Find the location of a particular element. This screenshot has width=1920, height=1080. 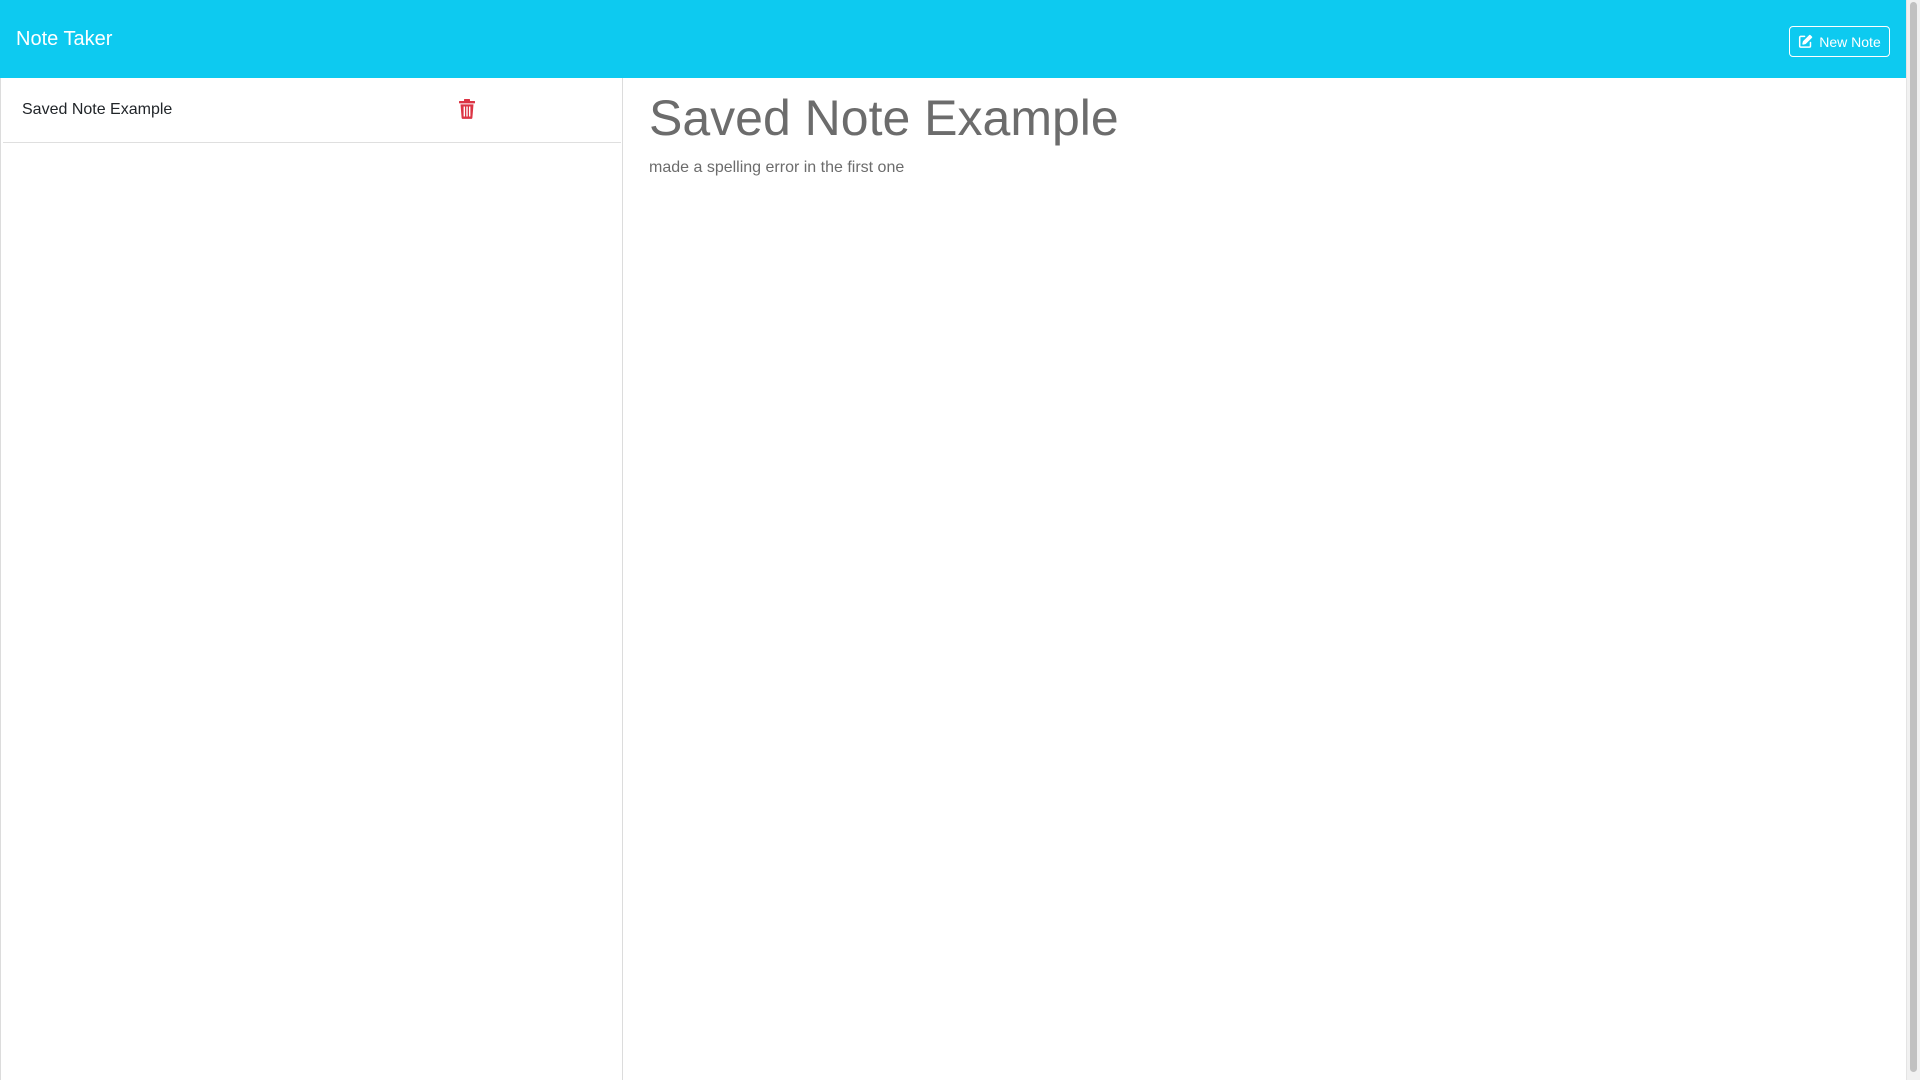

note-title: Saved Note Example is located at coordinates (884, 118).